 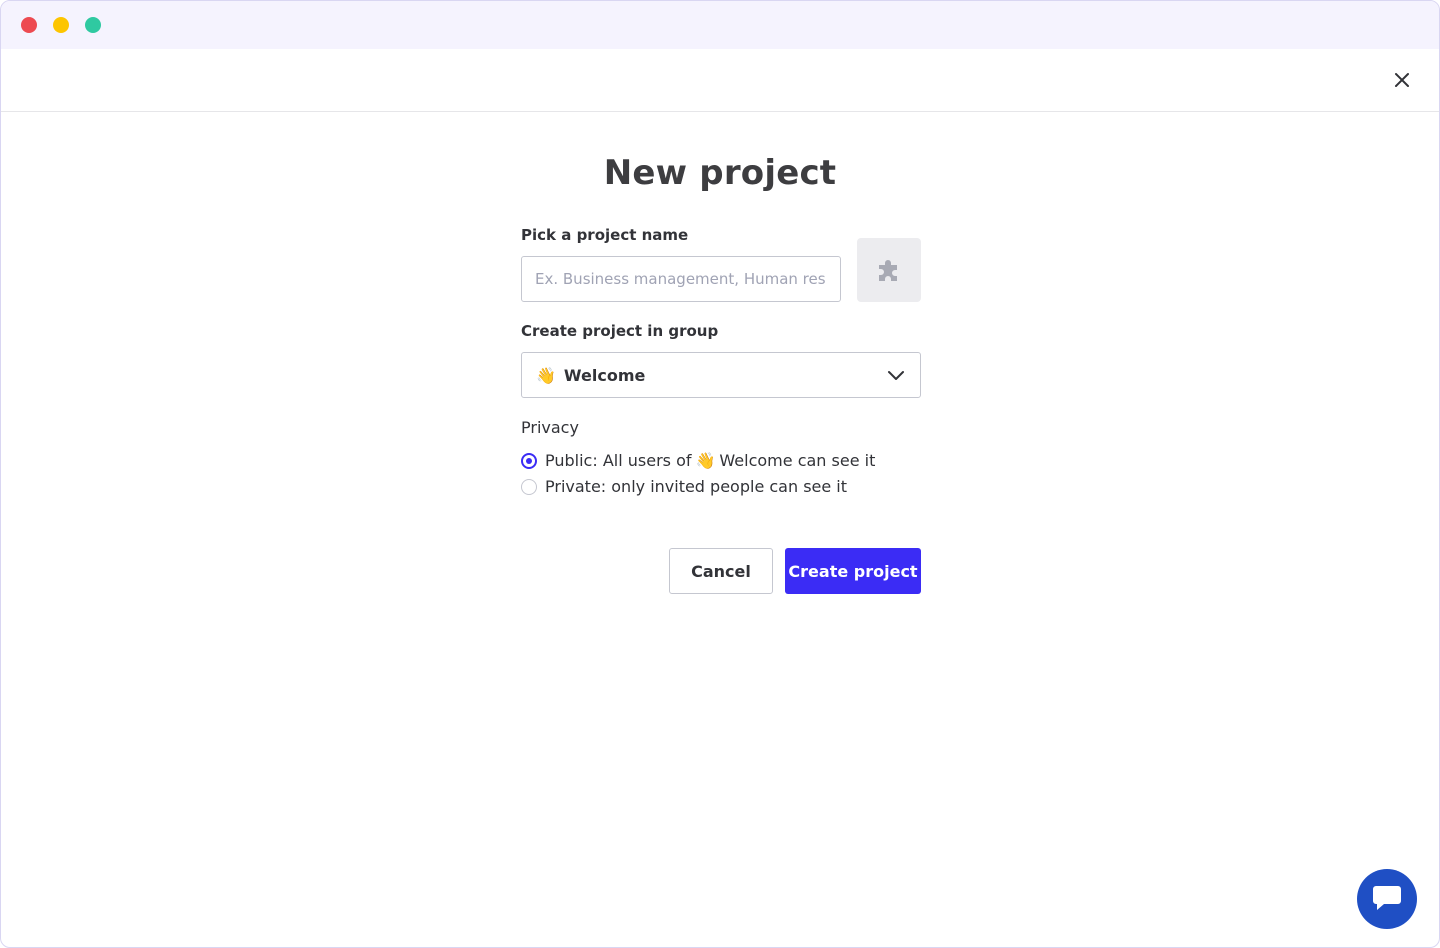 I want to click on cancel-button: Cancel, so click(x=721, y=571).